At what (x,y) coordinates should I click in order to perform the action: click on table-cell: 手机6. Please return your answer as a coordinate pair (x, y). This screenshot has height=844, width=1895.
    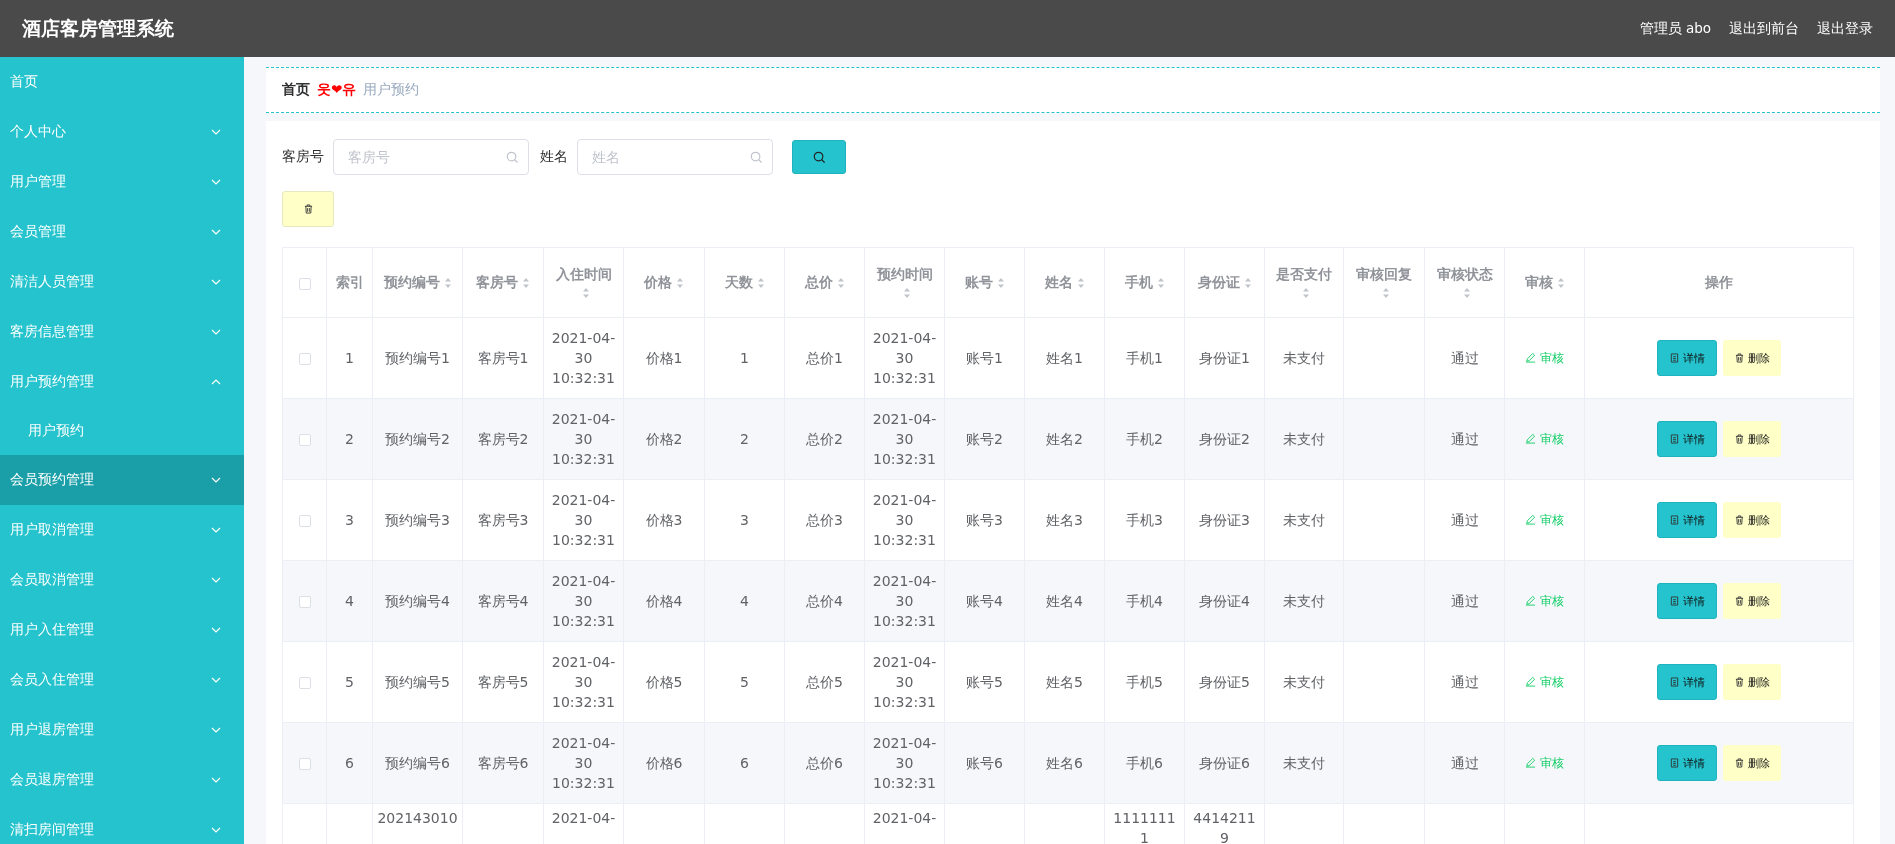
    Looking at the image, I should click on (1144, 763).